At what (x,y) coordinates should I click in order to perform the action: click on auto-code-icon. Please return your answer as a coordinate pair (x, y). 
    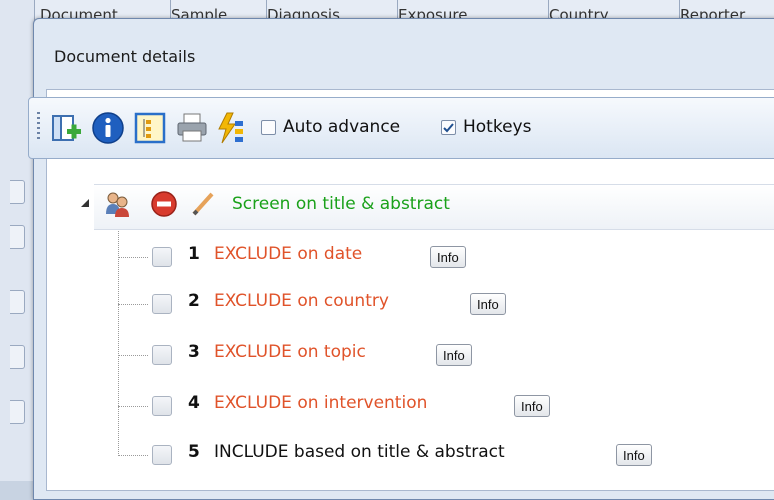
    Looking at the image, I should click on (232, 128).